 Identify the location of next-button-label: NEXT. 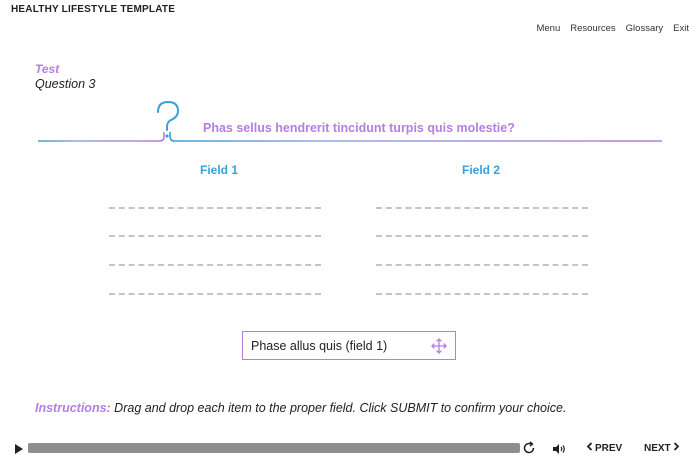
(657, 448).